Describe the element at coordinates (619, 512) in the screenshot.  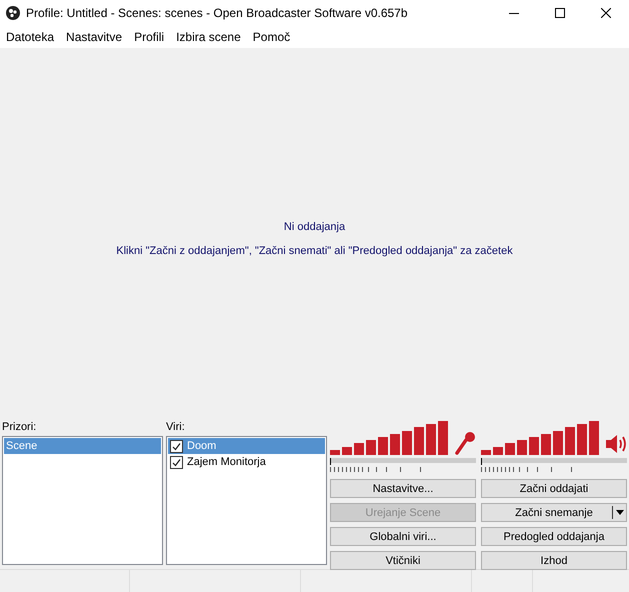
I see `dropdown-arrow-icon` at that location.